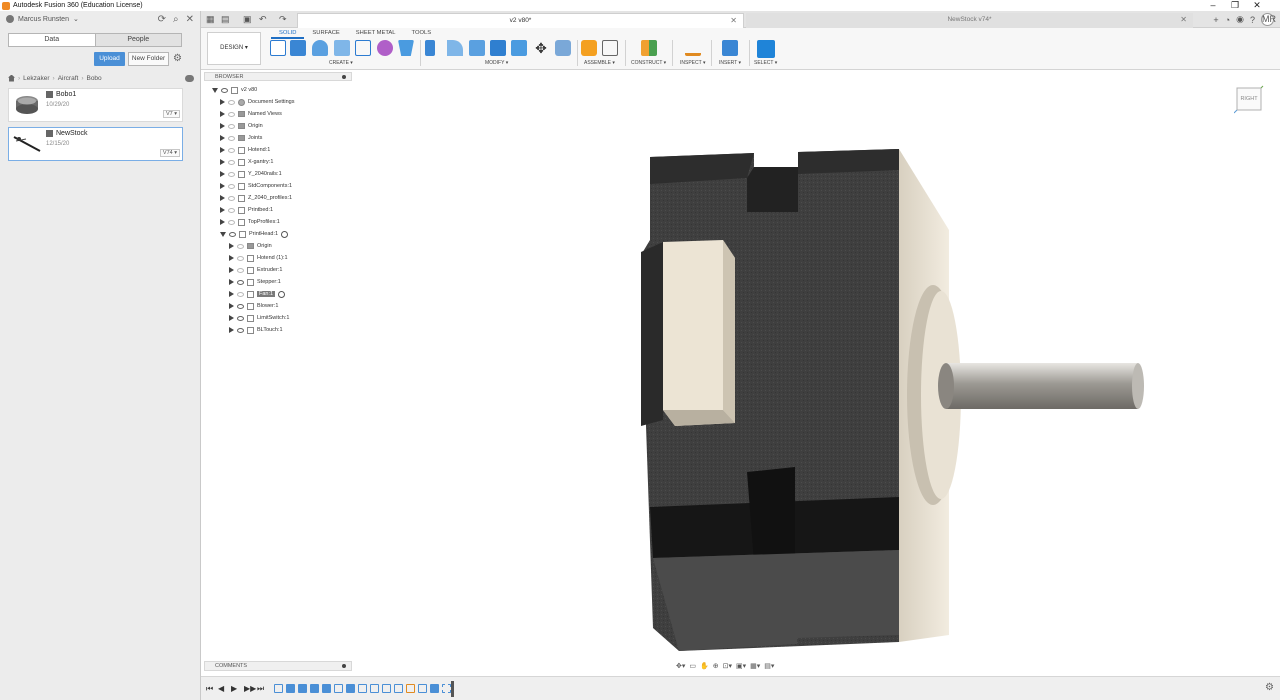 This screenshot has height=700, width=1280. What do you see at coordinates (1227, 20) in the screenshot?
I see `job-status-icon: ◔` at bounding box center [1227, 20].